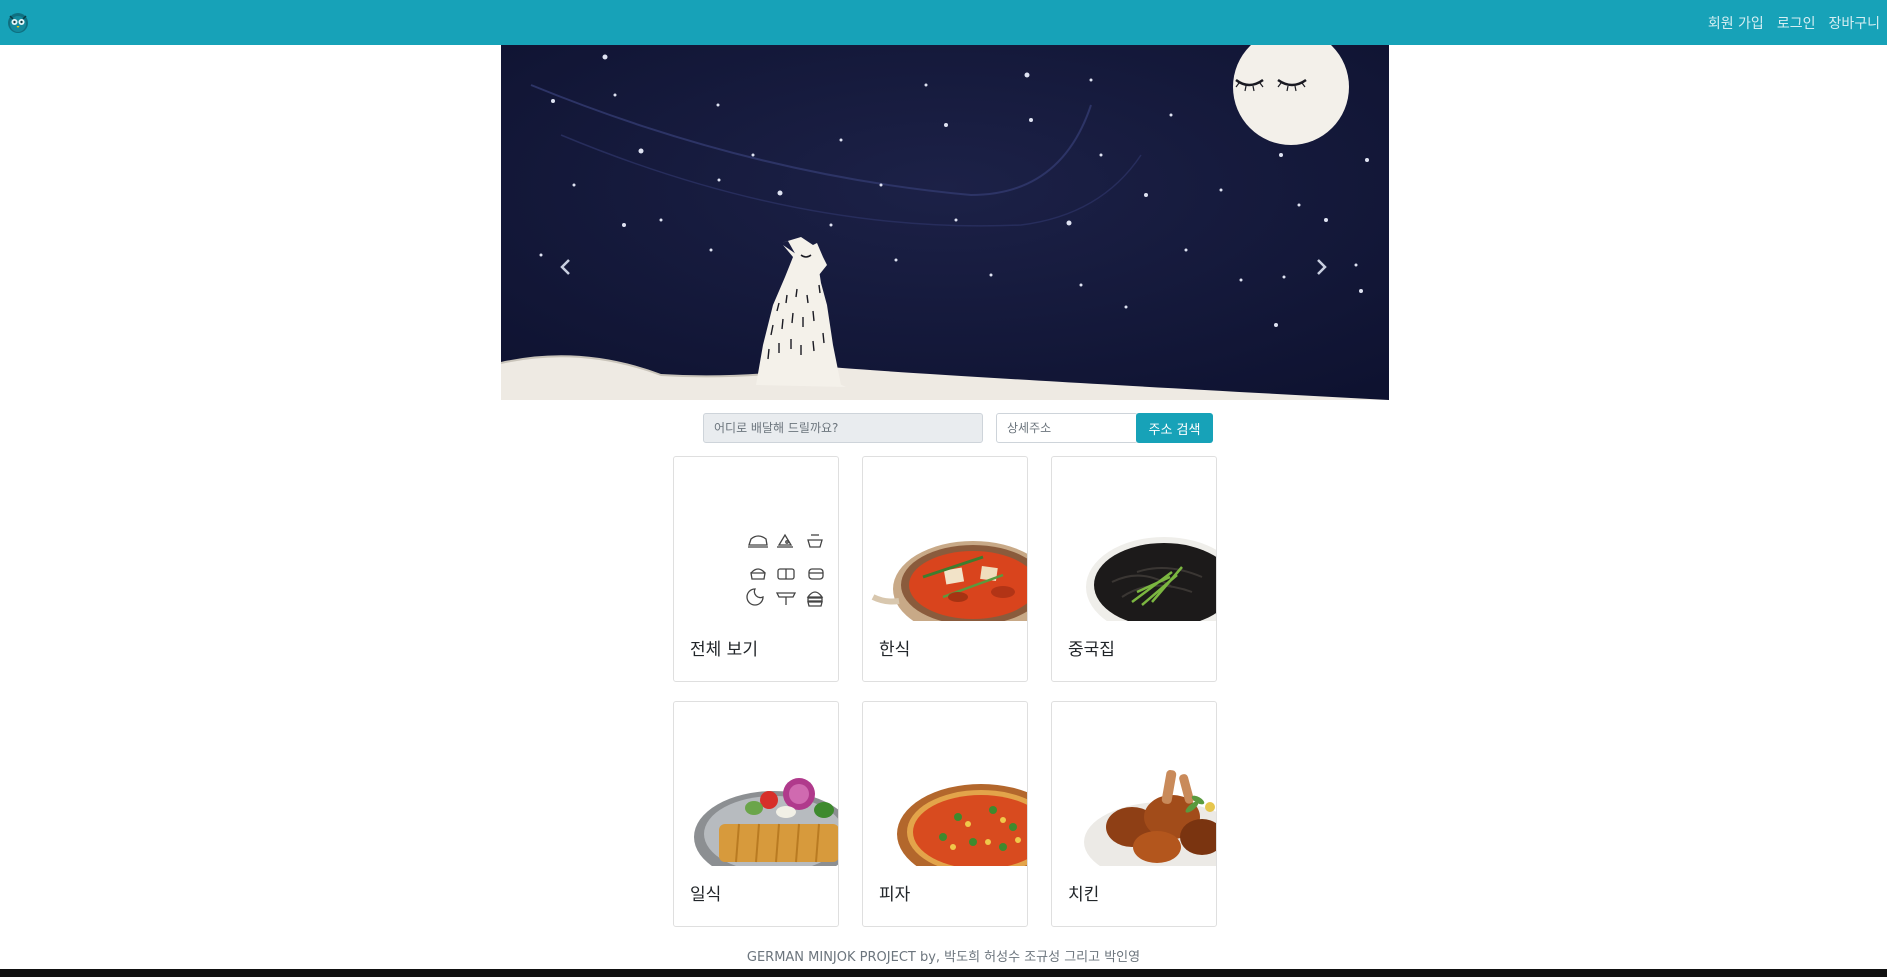 This screenshot has height=977, width=1887. I want to click on nav-login-link: 로그인, so click(1796, 23).